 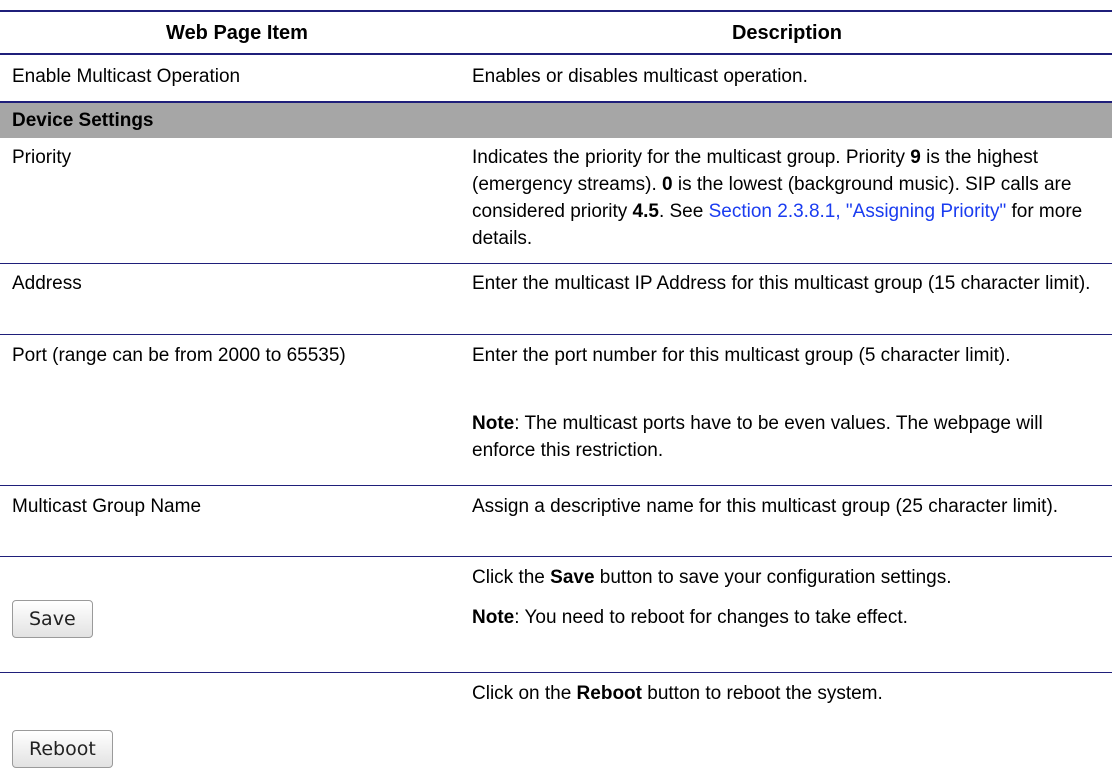 I want to click on save-button: Save, so click(x=52, y=619).